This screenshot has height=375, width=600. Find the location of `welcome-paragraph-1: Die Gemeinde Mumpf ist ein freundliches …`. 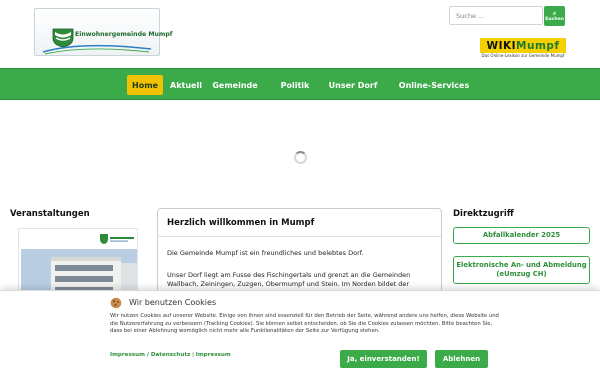

welcome-paragraph-1: Die Gemeinde Mumpf ist ein freundliches … is located at coordinates (265, 253).